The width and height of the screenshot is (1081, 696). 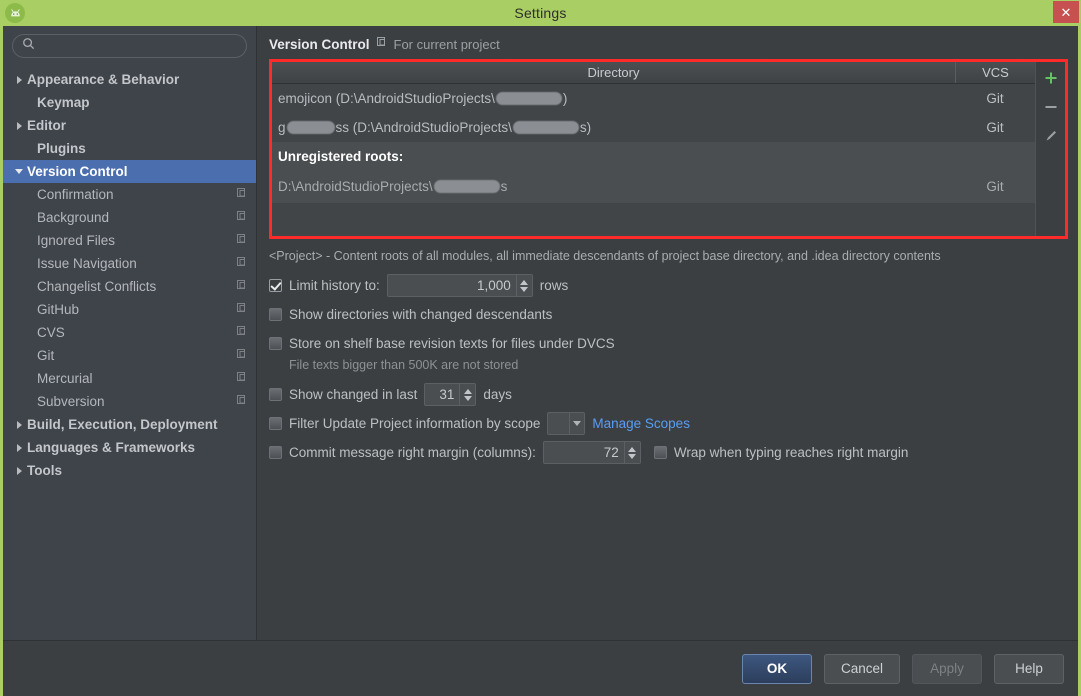 What do you see at coordinates (76, 240) in the screenshot?
I see `sidebar-item-label: Ignored Files` at bounding box center [76, 240].